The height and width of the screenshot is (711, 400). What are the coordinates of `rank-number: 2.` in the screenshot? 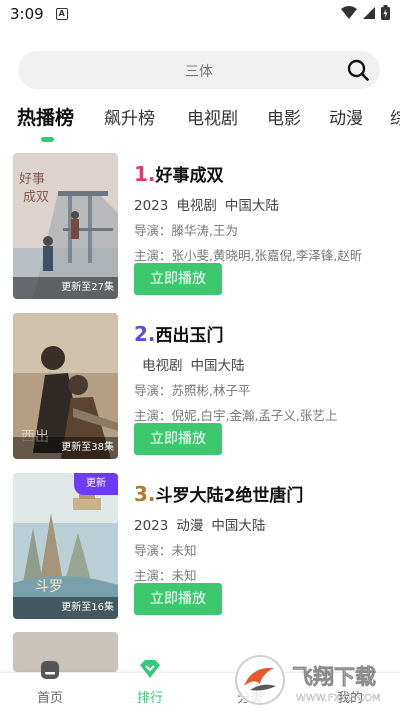 It's located at (145, 334).